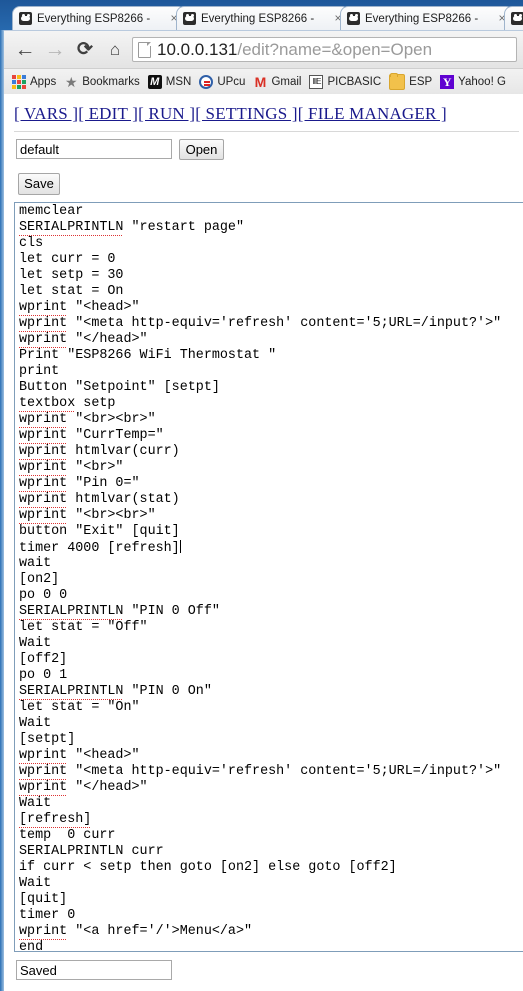 This screenshot has width=523, height=991. What do you see at coordinates (144, 49) in the screenshot?
I see `page-document-icon` at bounding box center [144, 49].